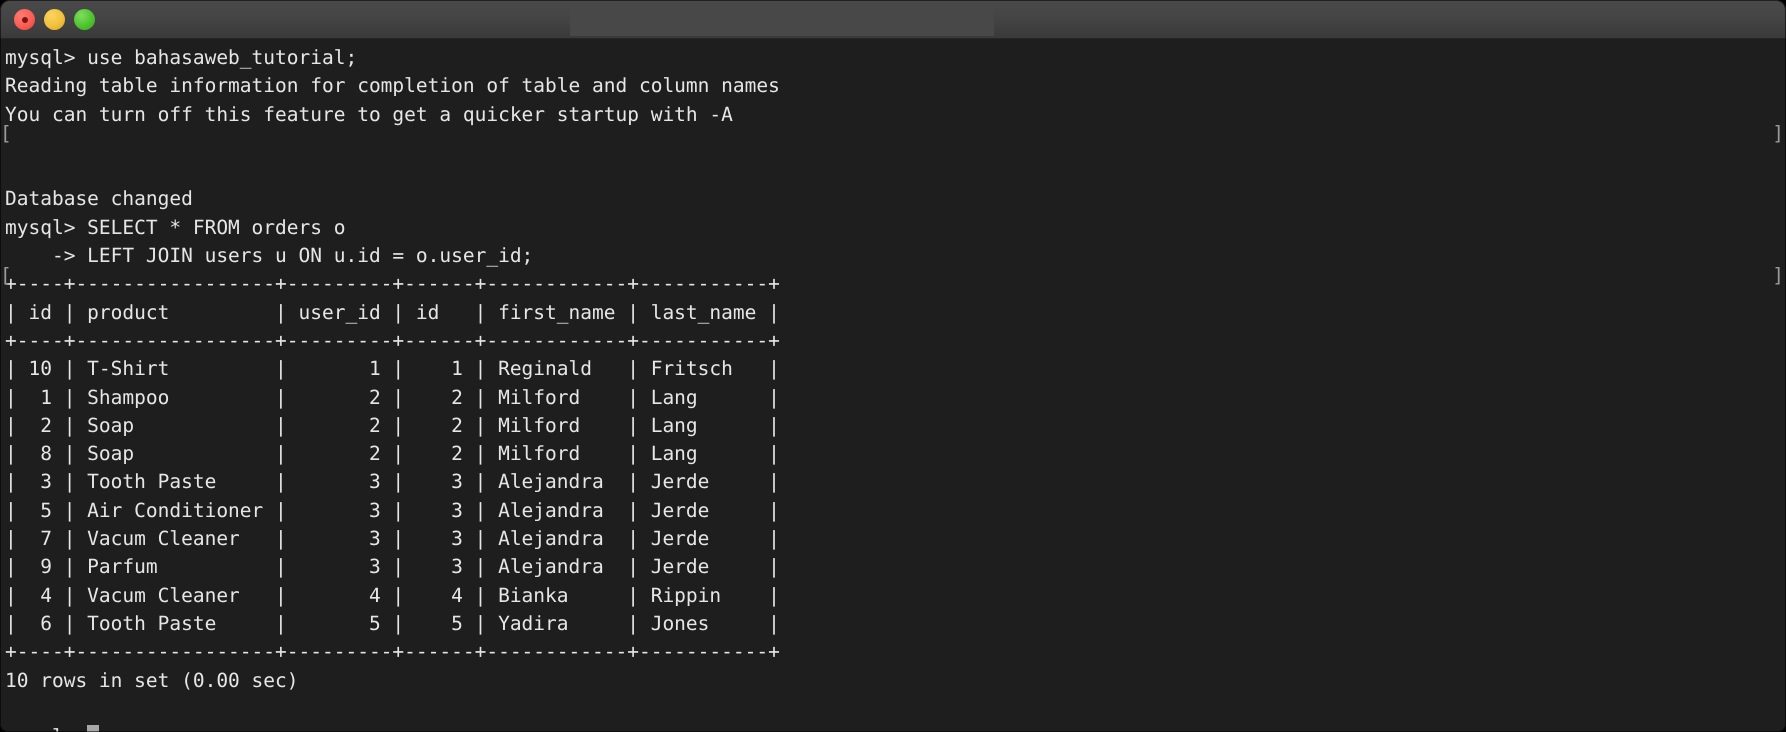 The width and height of the screenshot is (1786, 732). Describe the element at coordinates (392, 397) in the screenshot. I see `table-row: | 1 | Shampoo | 2 | 2 | Milford | Lang |` at that location.